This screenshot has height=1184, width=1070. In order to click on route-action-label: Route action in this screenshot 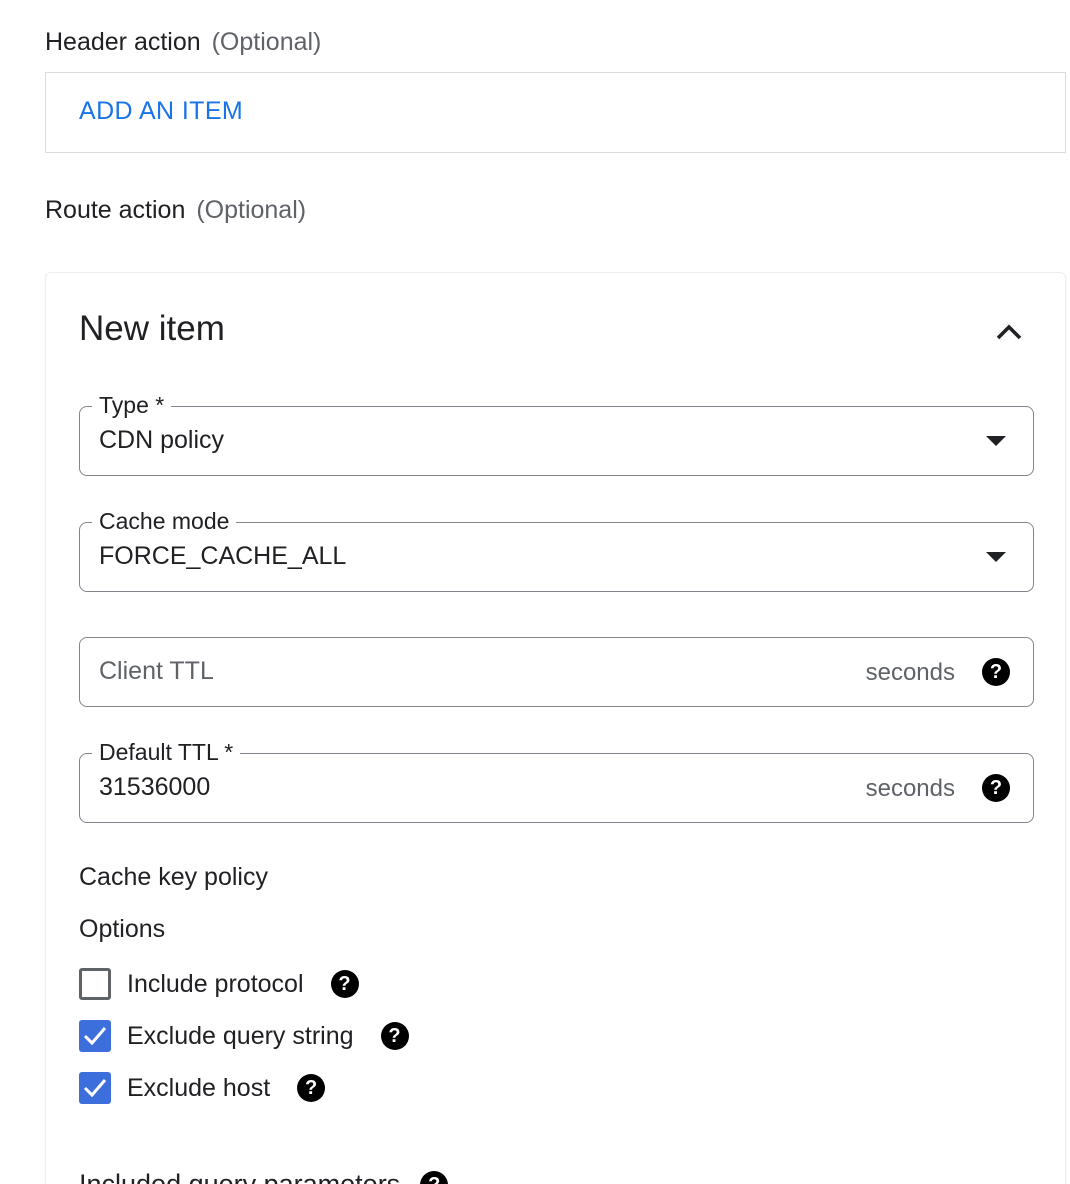, I will do `click(115, 210)`.